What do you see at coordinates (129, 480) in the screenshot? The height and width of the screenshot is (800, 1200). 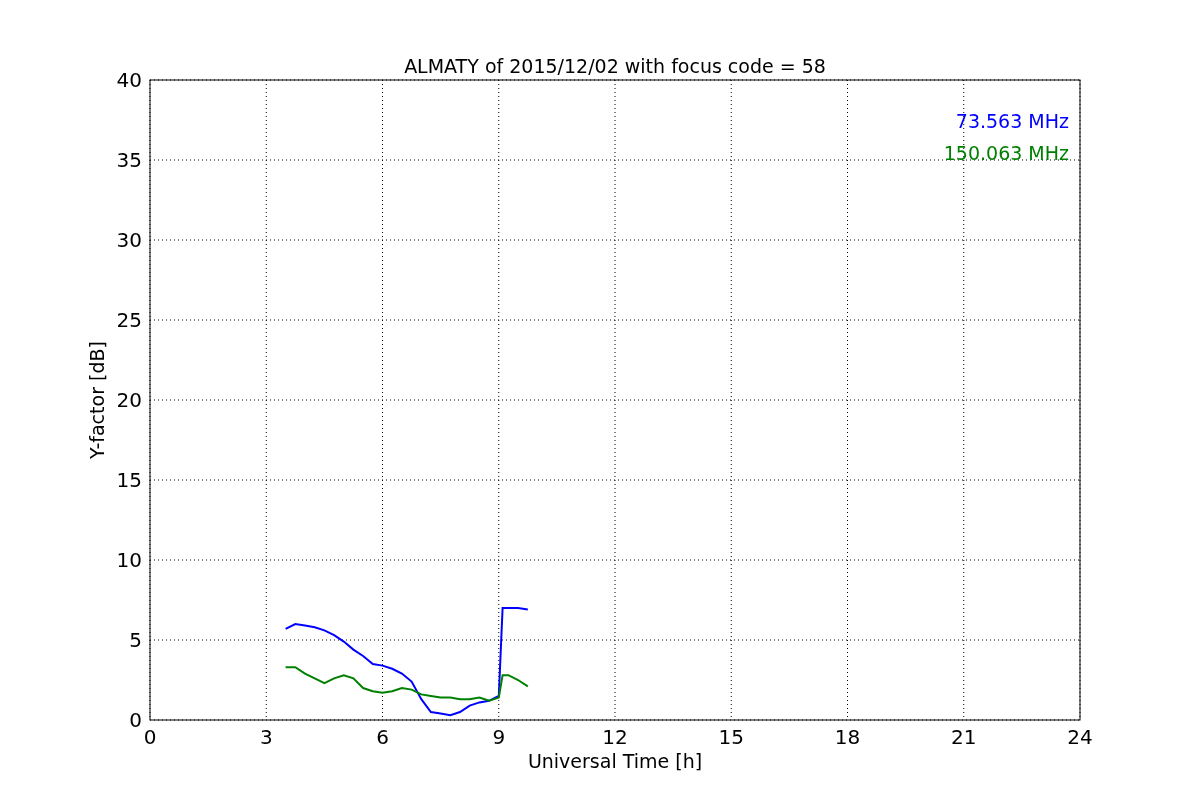 I see `y-tick-label: 15` at bounding box center [129, 480].